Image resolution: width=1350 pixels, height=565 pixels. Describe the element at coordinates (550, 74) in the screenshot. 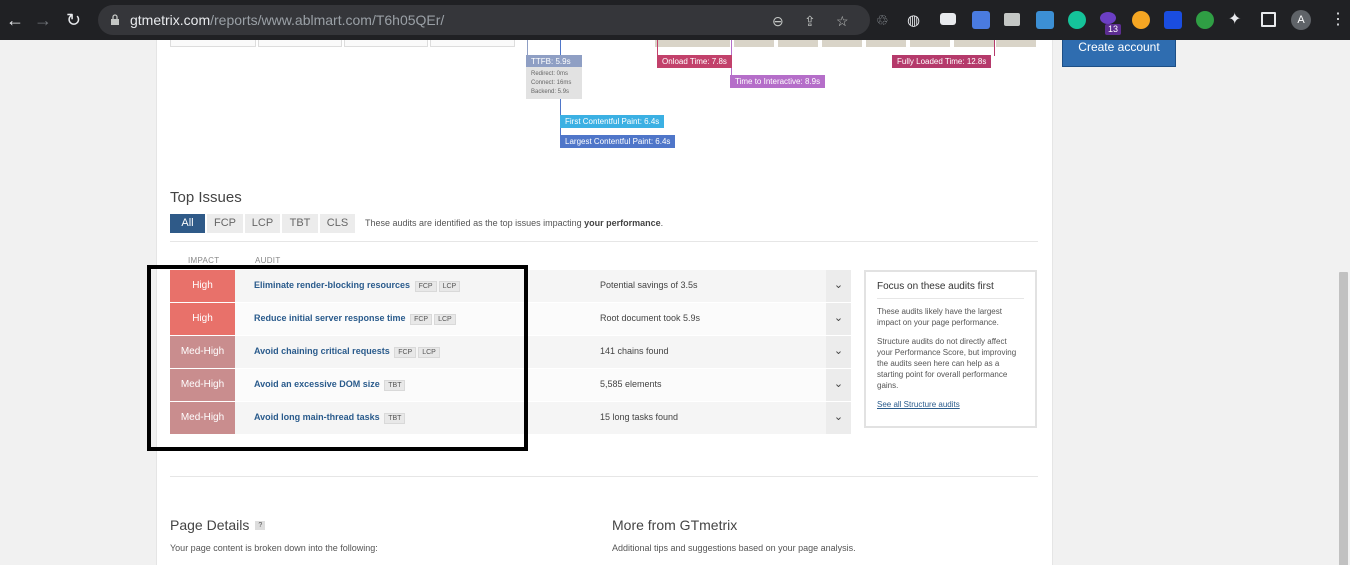

I see `ttfb-redirect: Redirect: 0ms` at that location.